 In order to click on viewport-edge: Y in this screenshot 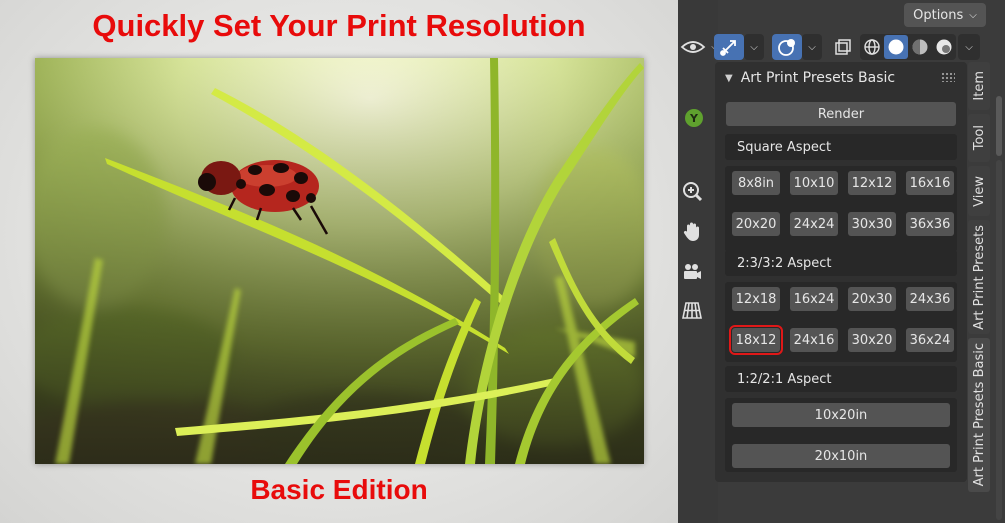, I will do `click(698, 261)`.